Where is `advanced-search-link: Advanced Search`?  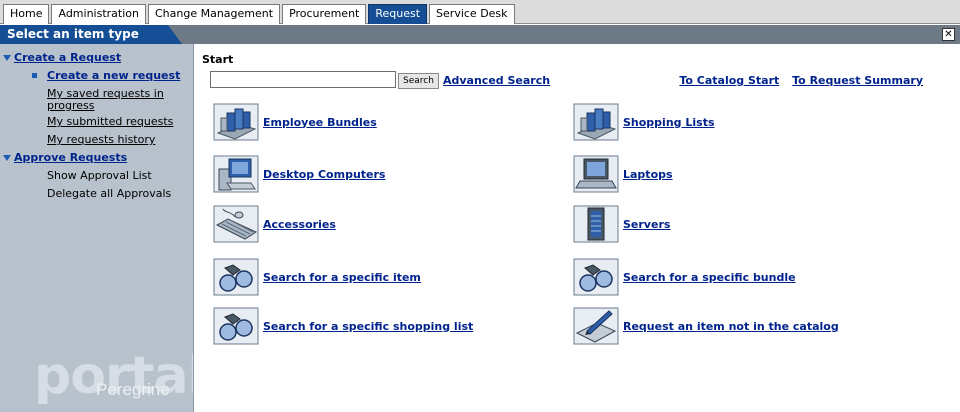
advanced-search-link: Advanced Search is located at coordinates (496, 80).